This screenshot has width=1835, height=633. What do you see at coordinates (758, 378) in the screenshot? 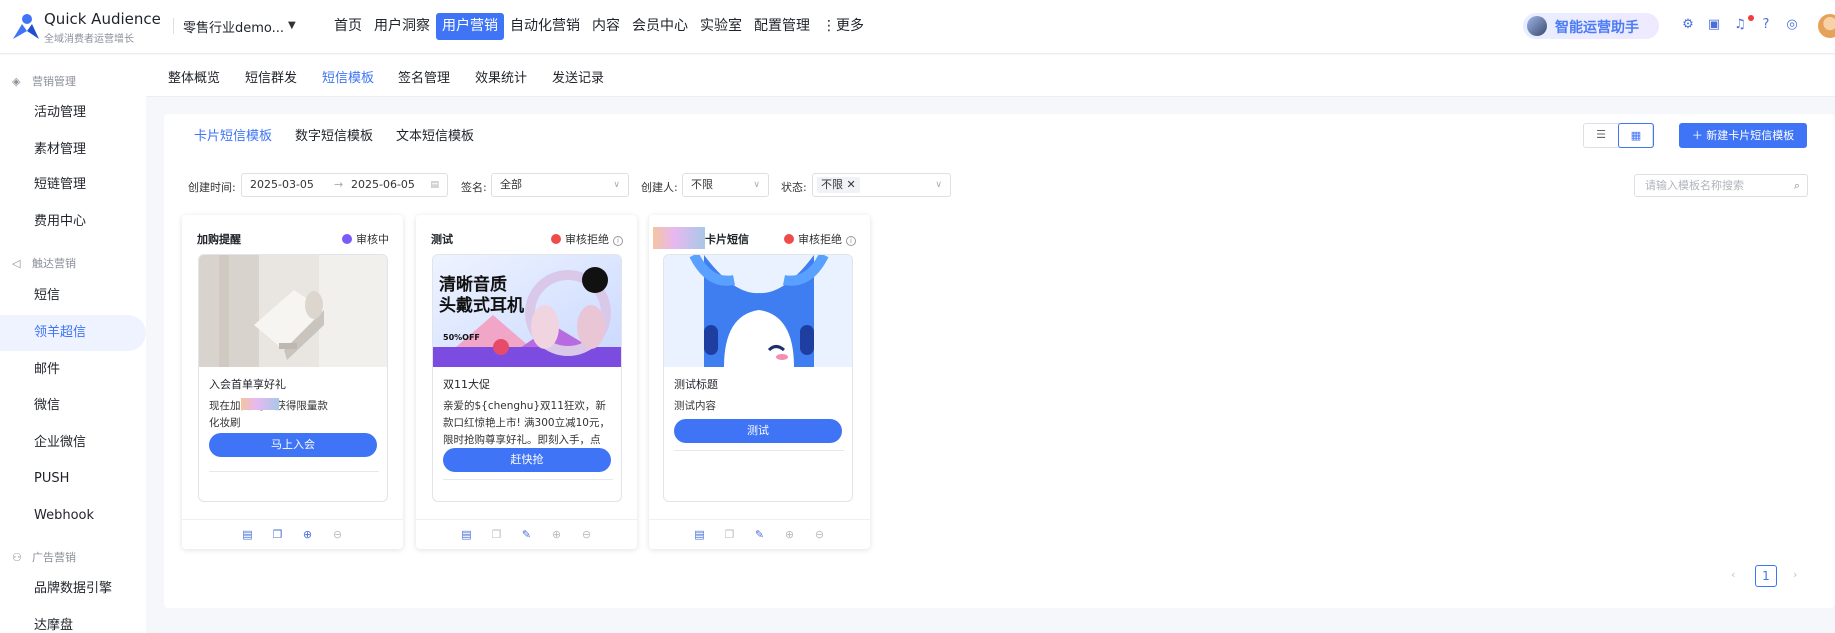
I see `card-preview: 测试标题 测试内容 测试` at bounding box center [758, 378].